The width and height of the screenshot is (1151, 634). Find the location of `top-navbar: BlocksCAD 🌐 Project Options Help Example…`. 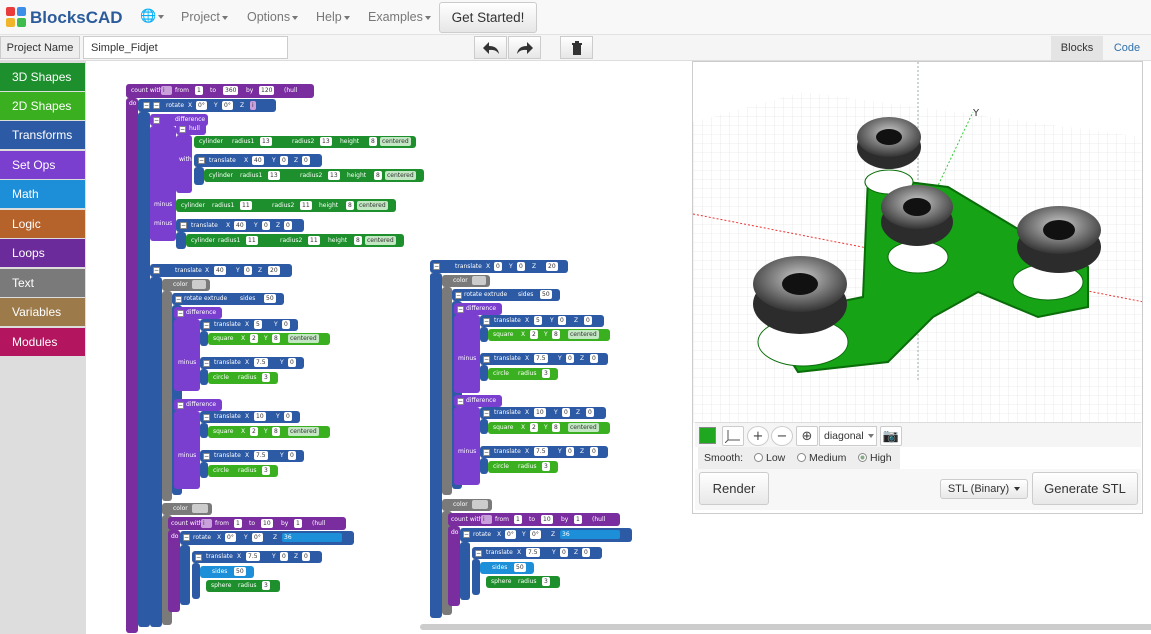

top-navbar: BlocksCAD 🌐 Project Options Help Example… is located at coordinates (575, 17).